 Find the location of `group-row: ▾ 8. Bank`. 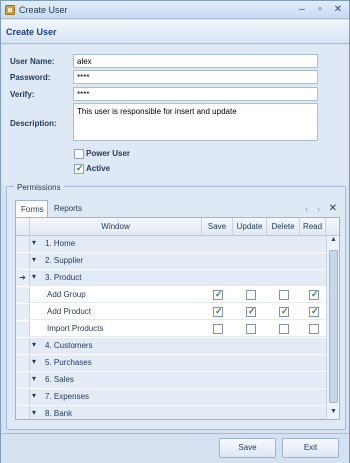

group-row: ▾ 8. Bank is located at coordinates (171, 412).